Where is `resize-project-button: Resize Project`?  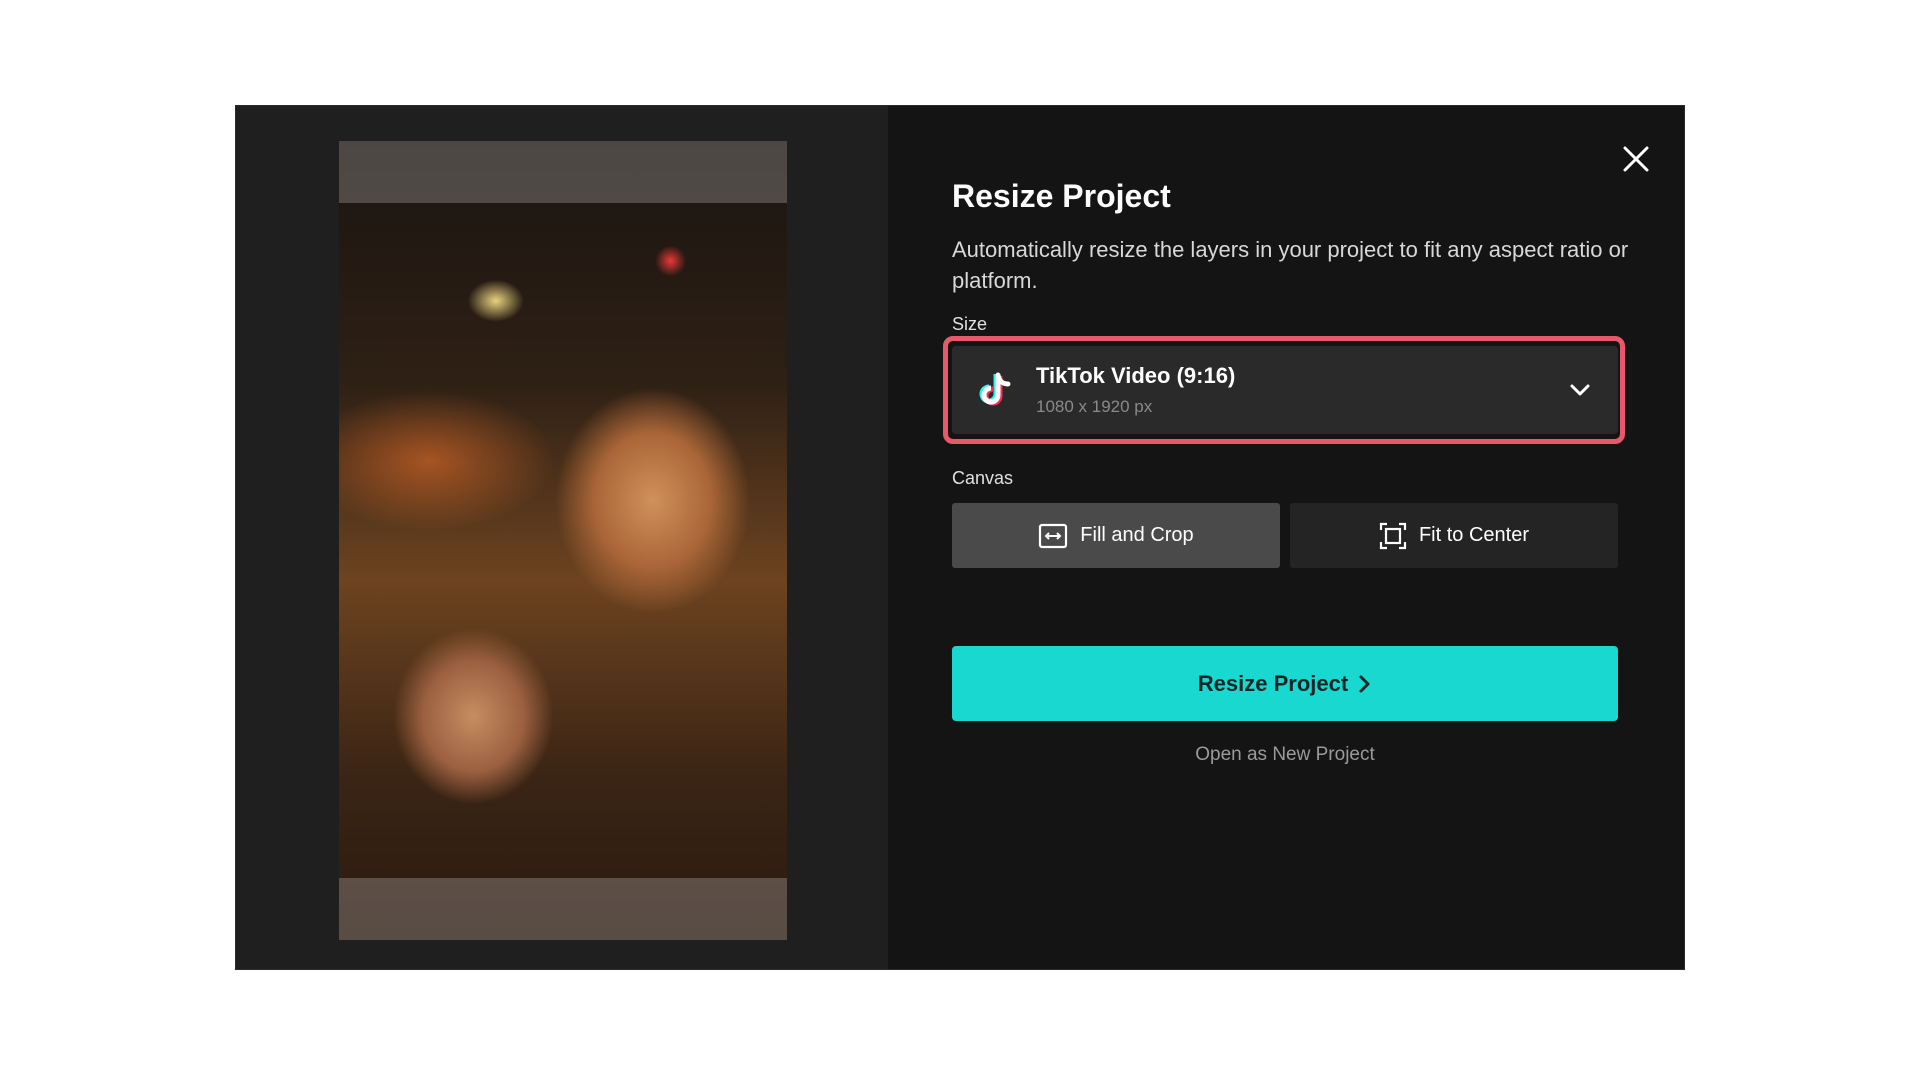
resize-project-button: Resize Project is located at coordinates (1285, 683).